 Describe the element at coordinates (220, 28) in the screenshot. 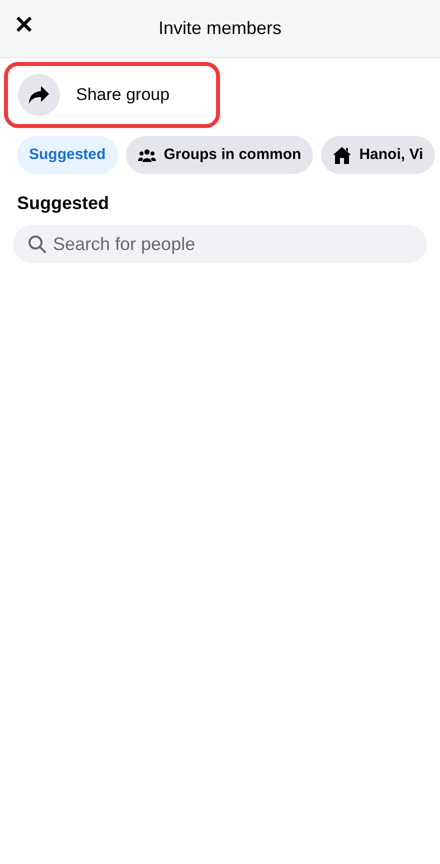

I see `window-title: Invite members` at that location.